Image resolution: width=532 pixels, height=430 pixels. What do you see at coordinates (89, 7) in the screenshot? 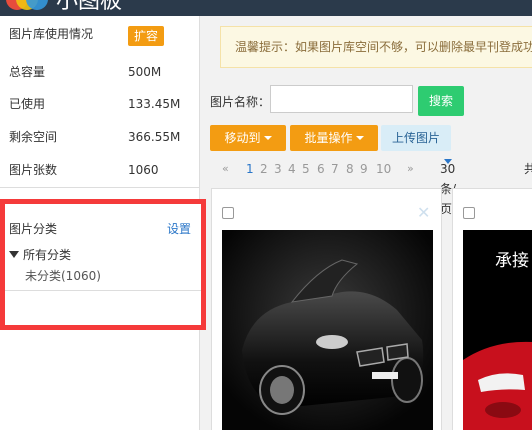
I see `logo-text: 小图板` at bounding box center [89, 7].